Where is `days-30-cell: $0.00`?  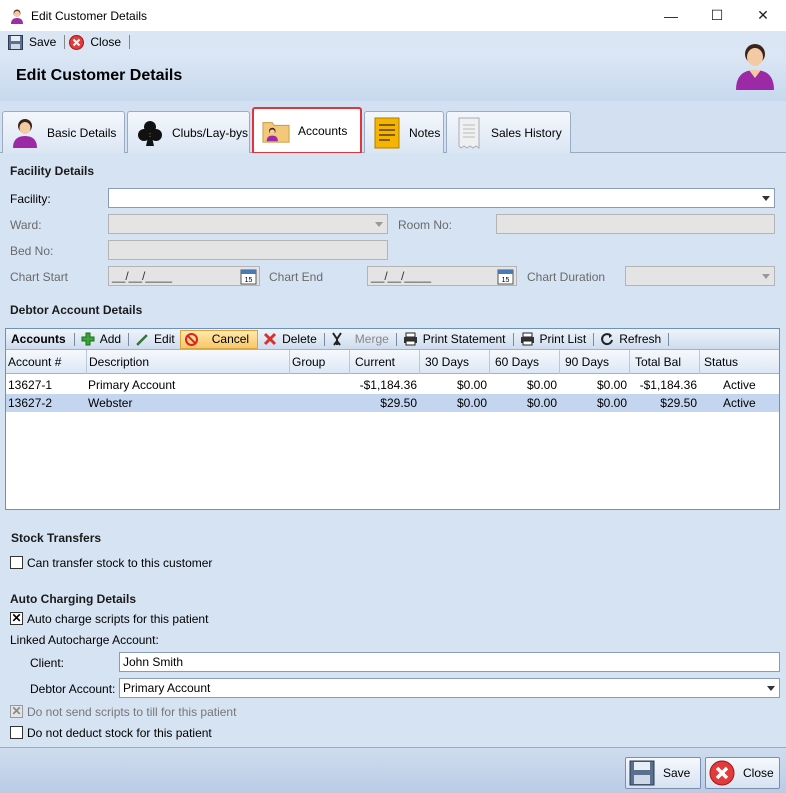
days-30-cell: $0.00 is located at coordinates (471, 403).